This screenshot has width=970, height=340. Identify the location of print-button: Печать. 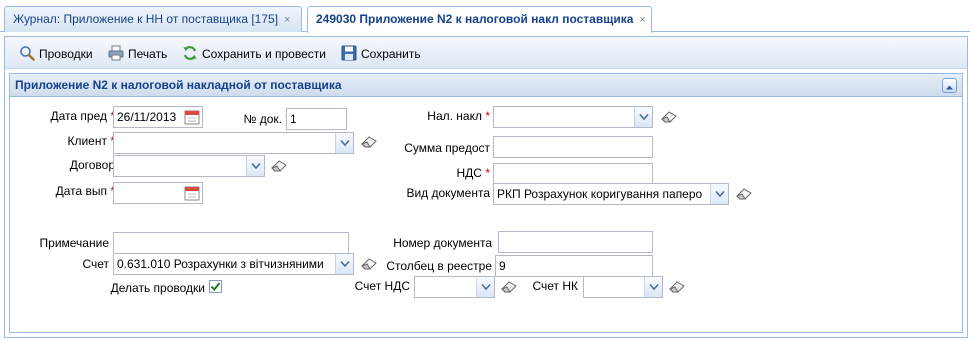
(137, 54).